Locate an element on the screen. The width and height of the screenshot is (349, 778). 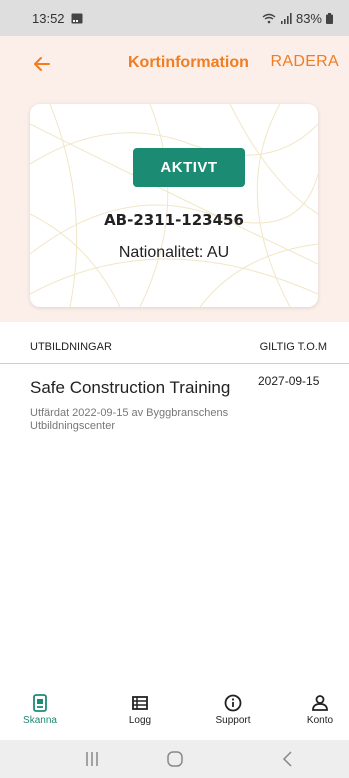
home-icon is located at coordinates (175, 759).